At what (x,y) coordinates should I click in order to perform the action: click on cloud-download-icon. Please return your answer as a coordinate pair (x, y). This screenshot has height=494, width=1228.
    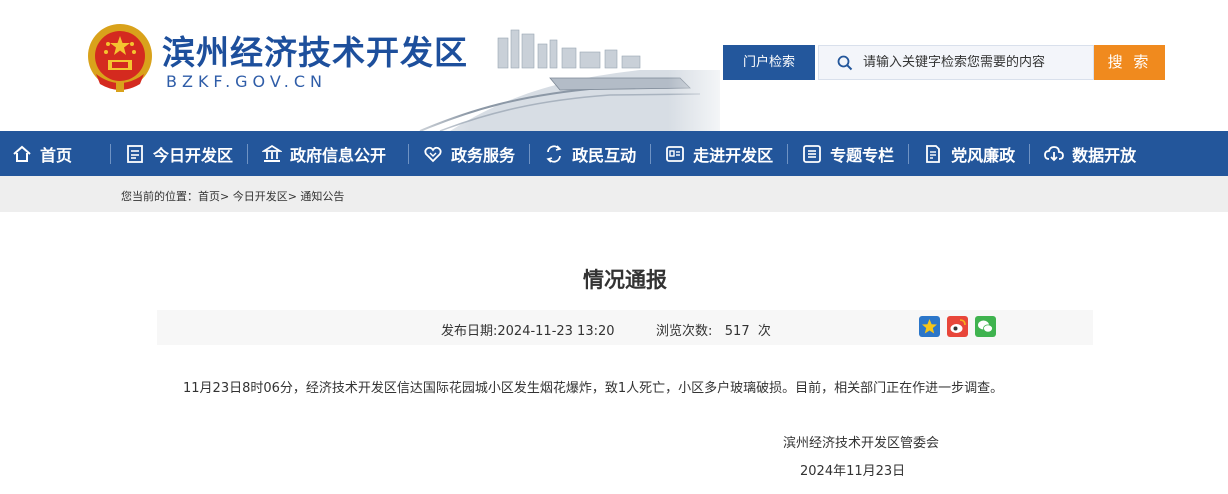
    Looking at the image, I should click on (1054, 153).